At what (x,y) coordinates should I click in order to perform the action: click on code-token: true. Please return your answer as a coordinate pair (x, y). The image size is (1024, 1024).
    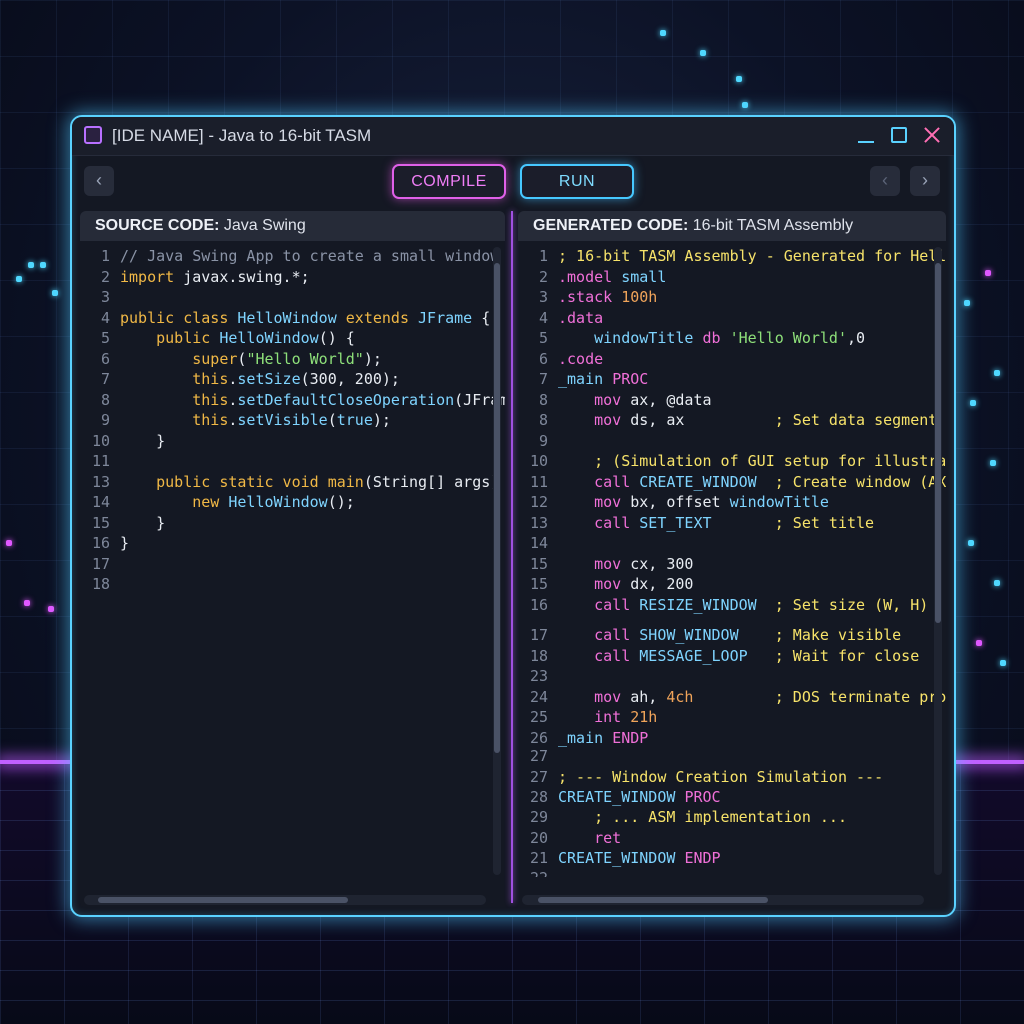
    Looking at the image, I should click on (354, 420).